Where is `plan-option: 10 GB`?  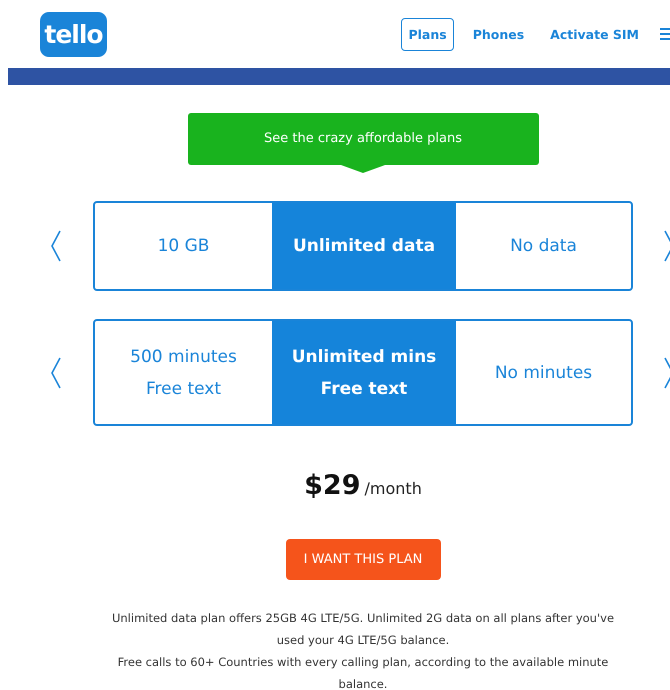
plan-option: 10 GB is located at coordinates (183, 246).